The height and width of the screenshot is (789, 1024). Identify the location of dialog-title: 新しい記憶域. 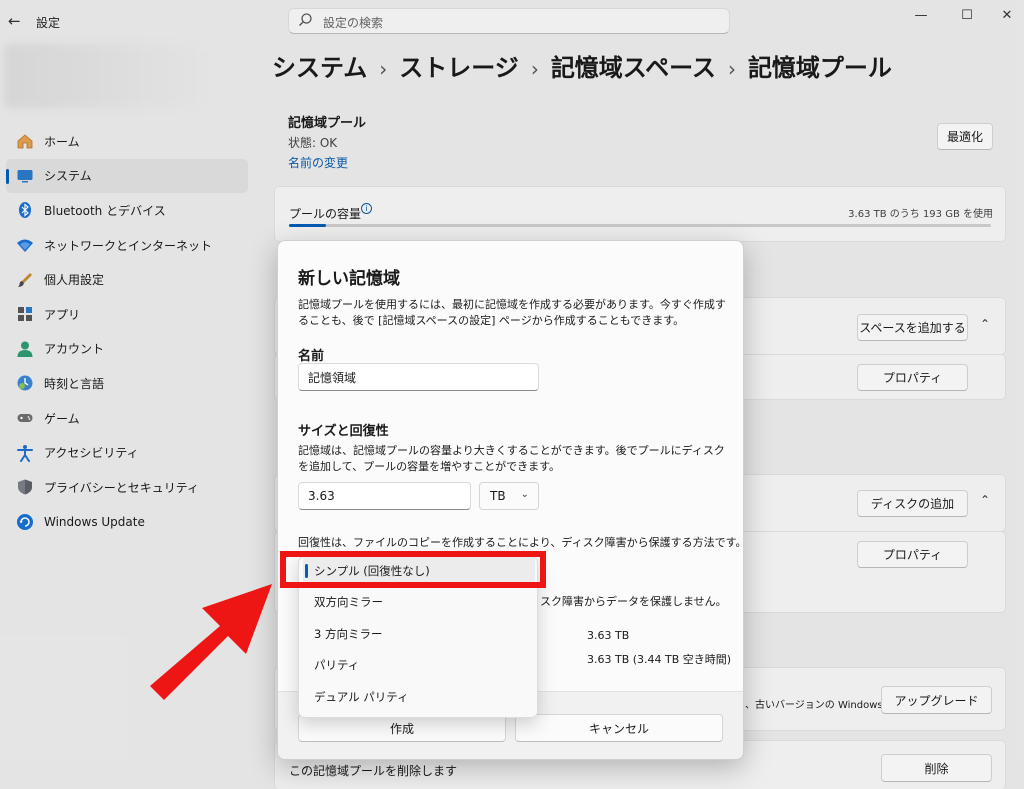
(349, 279).